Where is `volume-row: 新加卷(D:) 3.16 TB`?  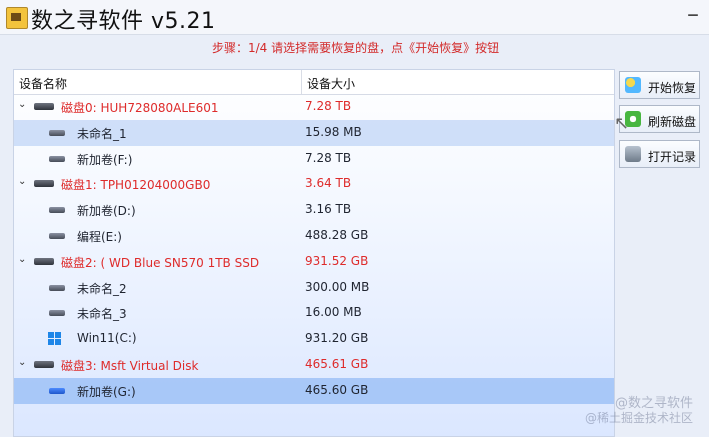 volume-row: 新加卷(D:) 3.16 TB is located at coordinates (314, 210).